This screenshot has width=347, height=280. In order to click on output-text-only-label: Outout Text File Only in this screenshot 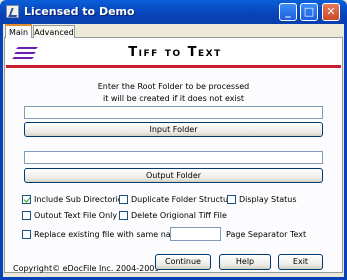, I will do `click(76, 215)`.